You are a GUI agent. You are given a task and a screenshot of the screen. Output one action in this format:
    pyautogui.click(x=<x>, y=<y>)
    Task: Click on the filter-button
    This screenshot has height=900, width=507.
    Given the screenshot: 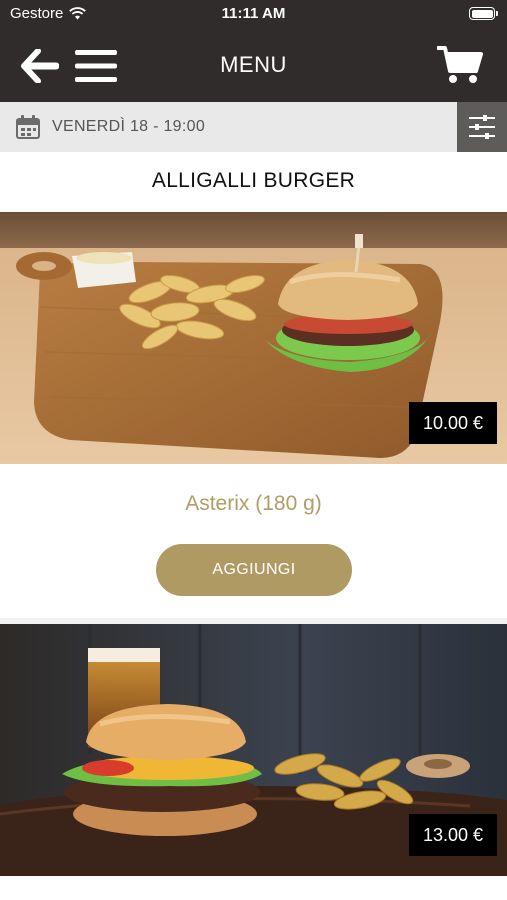 What is the action you would take?
    pyautogui.click(x=482, y=127)
    